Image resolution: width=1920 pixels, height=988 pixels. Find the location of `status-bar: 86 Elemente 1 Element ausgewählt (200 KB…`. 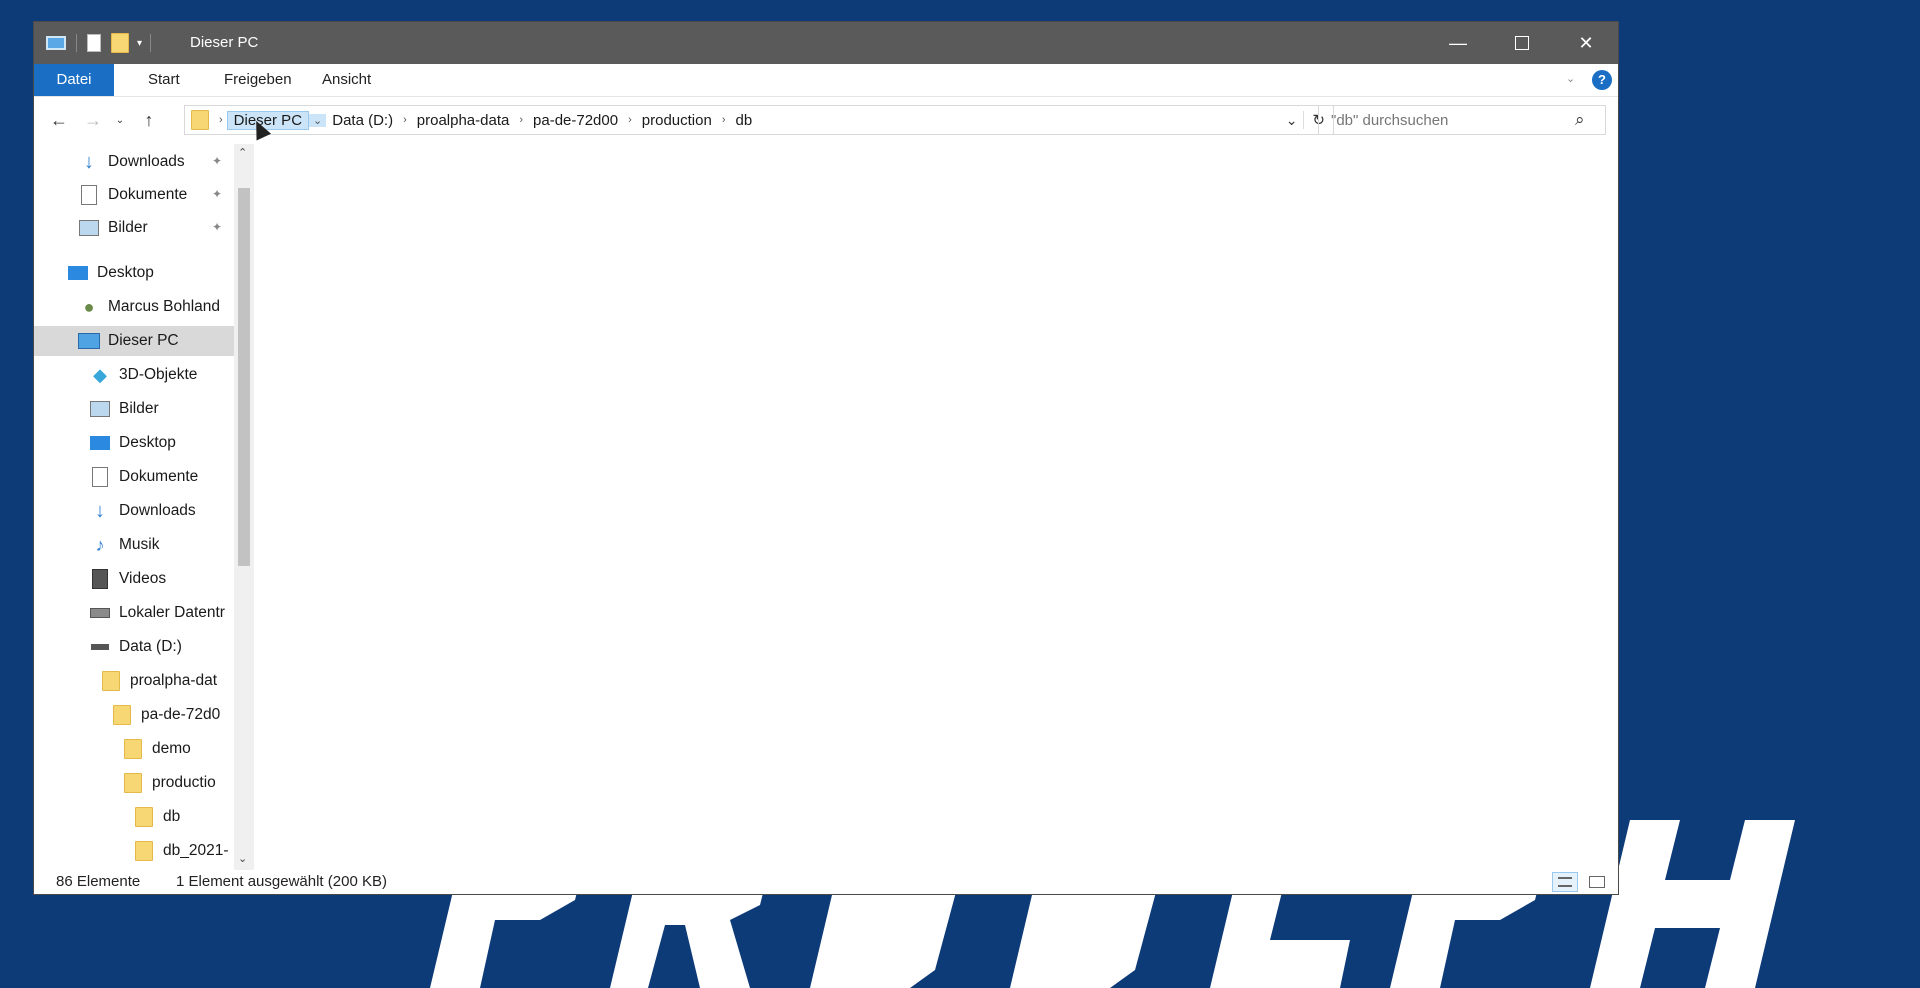

status-bar: 86 Elemente 1 Element ausgewählt (200 KB… is located at coordinates (826, 882).